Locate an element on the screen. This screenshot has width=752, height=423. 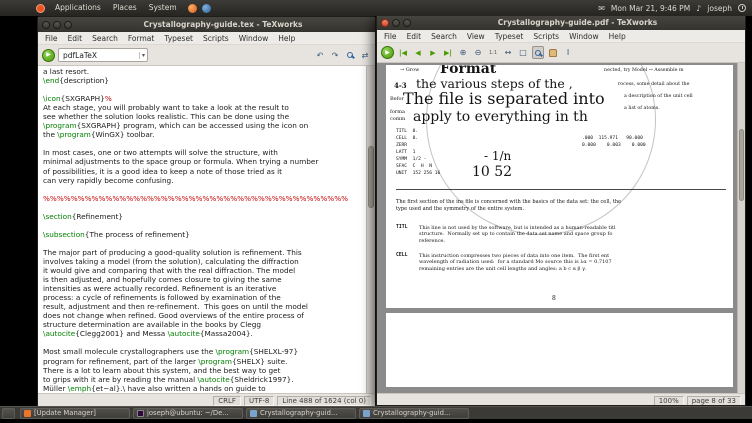
search-icon is located at coordinates (350, 55).